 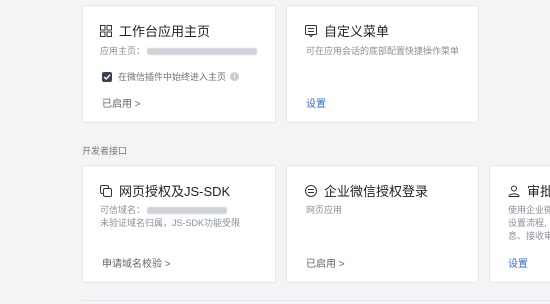 I want to click on custom-menu-settings-link: 设置, so click(x=316, y=102).